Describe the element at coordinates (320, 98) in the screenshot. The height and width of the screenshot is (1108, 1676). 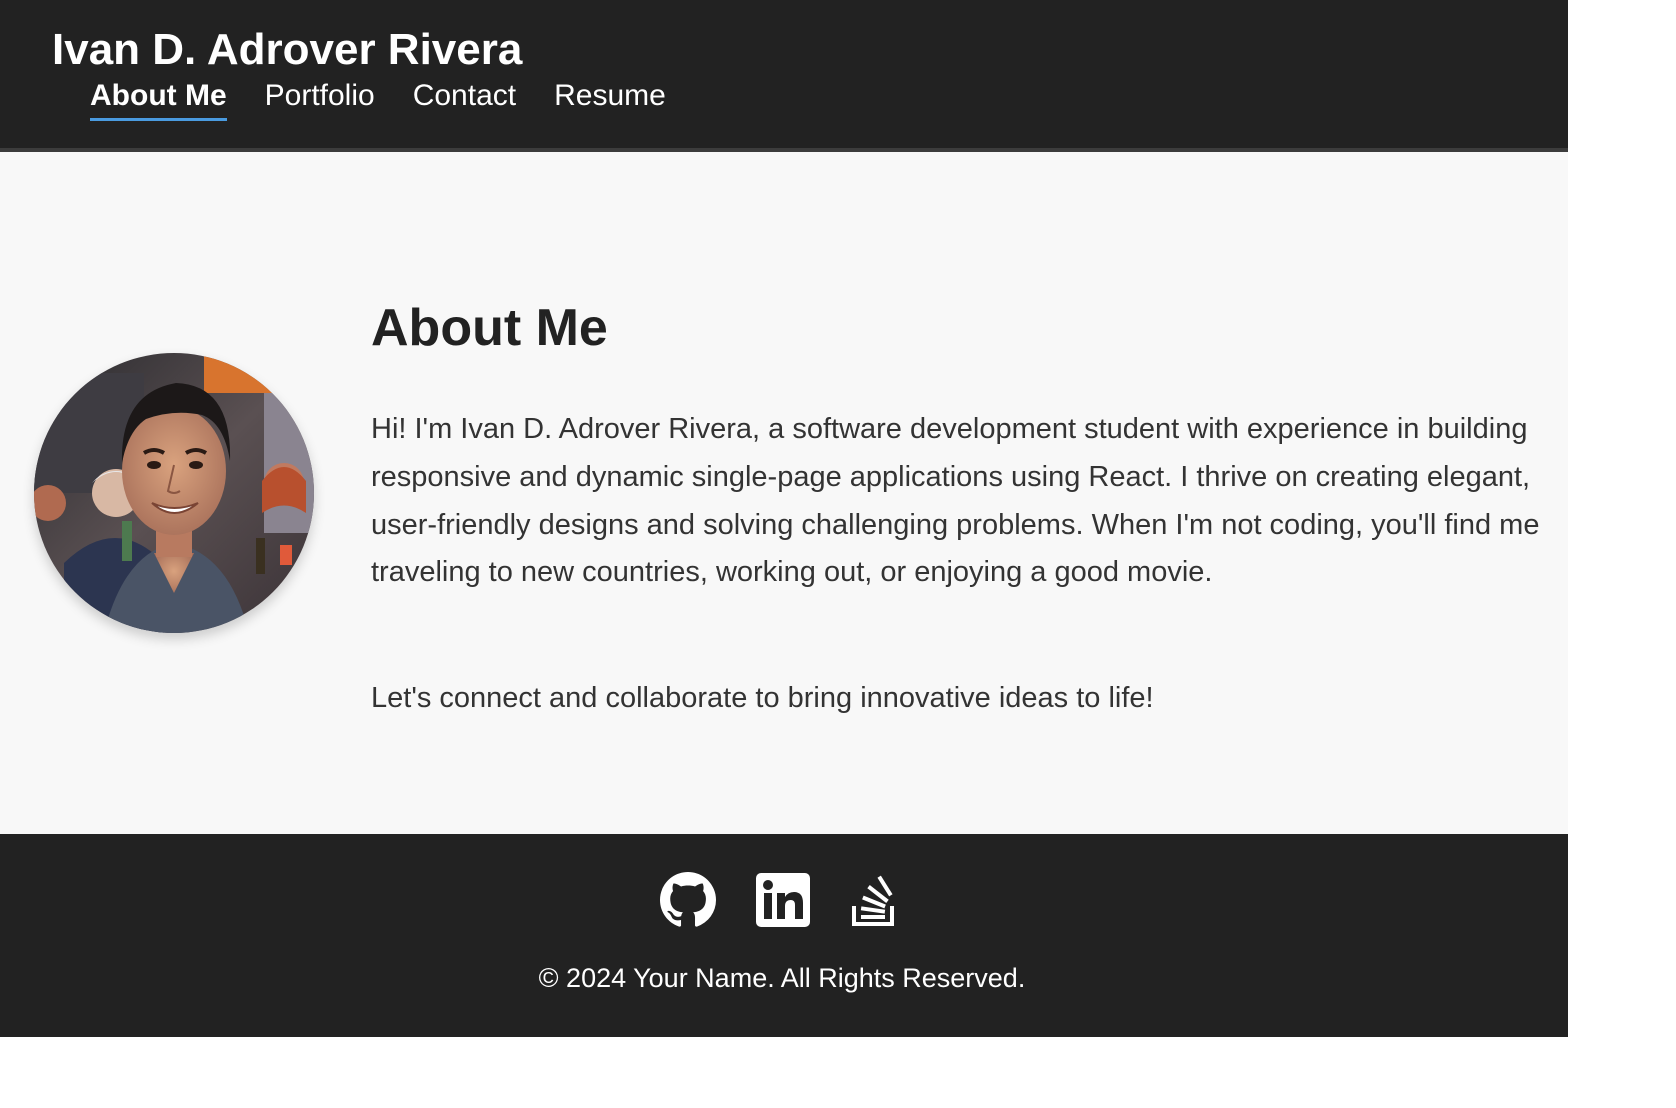
I see `nav-link-portfolio: Portfolio` at that location.